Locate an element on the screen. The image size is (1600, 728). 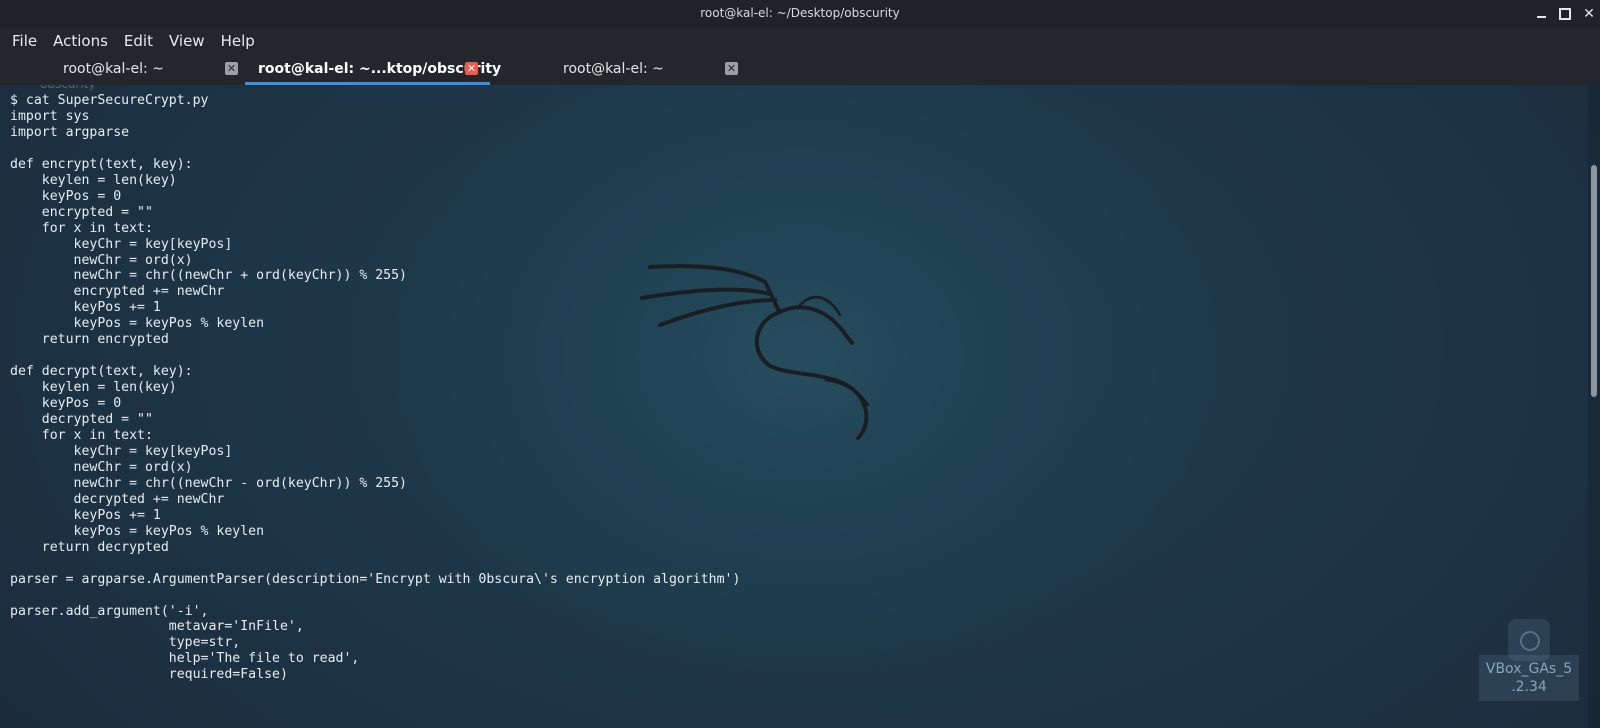
terminal-line: decrypted += newChr is located at coordinates (117, 499).